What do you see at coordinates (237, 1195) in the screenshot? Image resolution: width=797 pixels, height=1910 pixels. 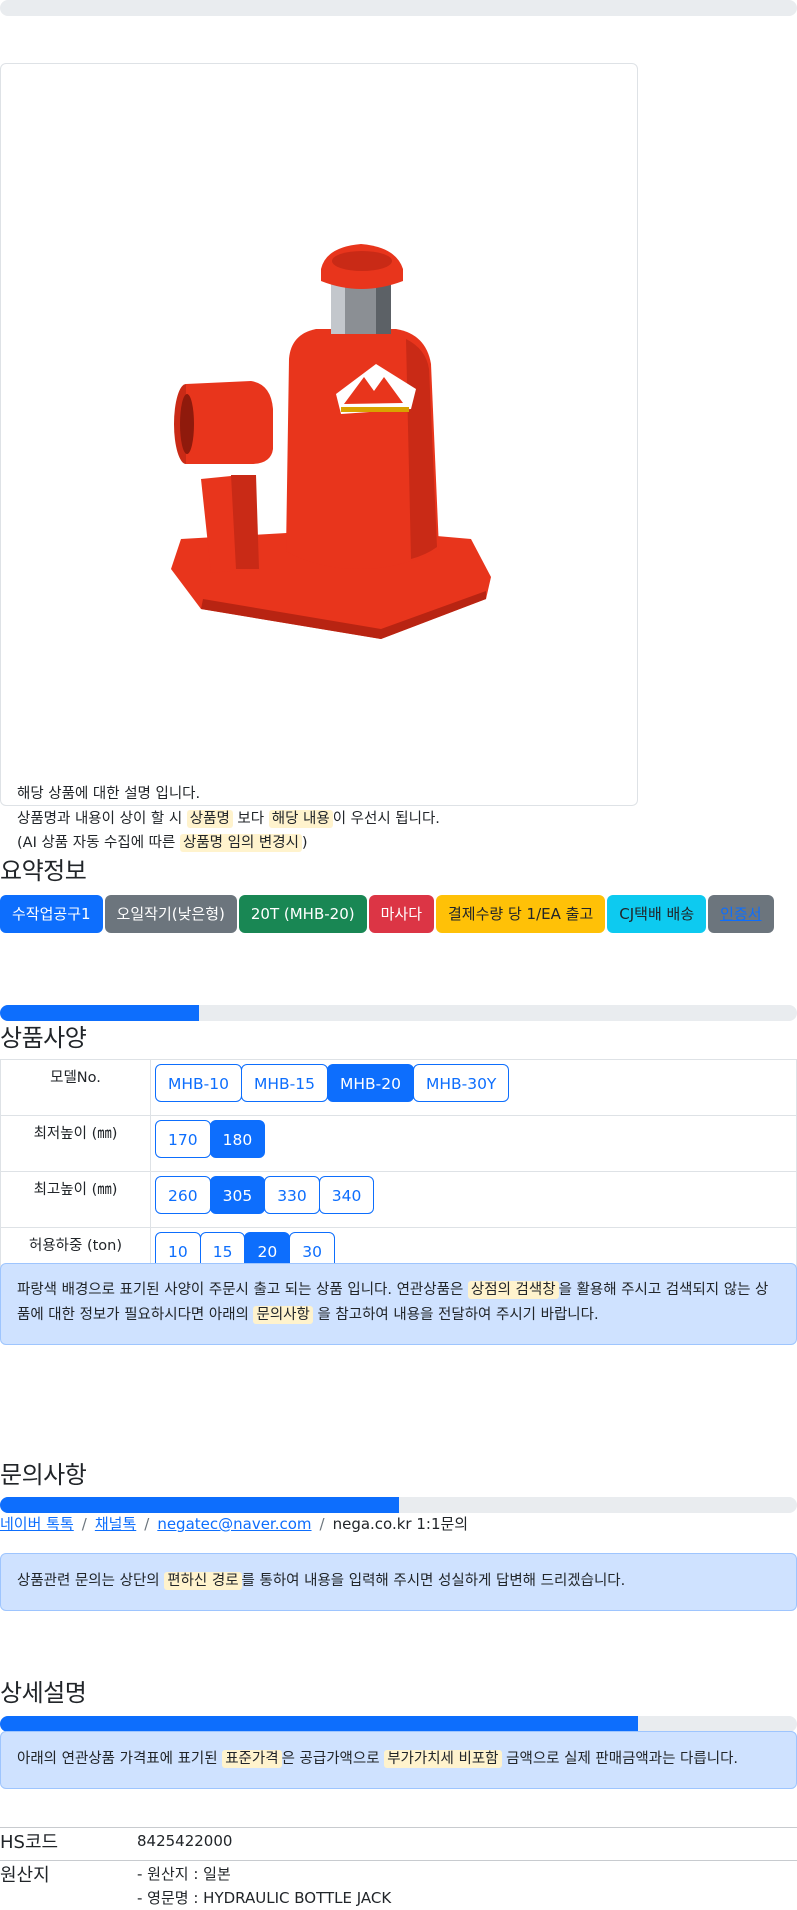 I see `option-button-selected: 305` at bounding box center [237, 1195].